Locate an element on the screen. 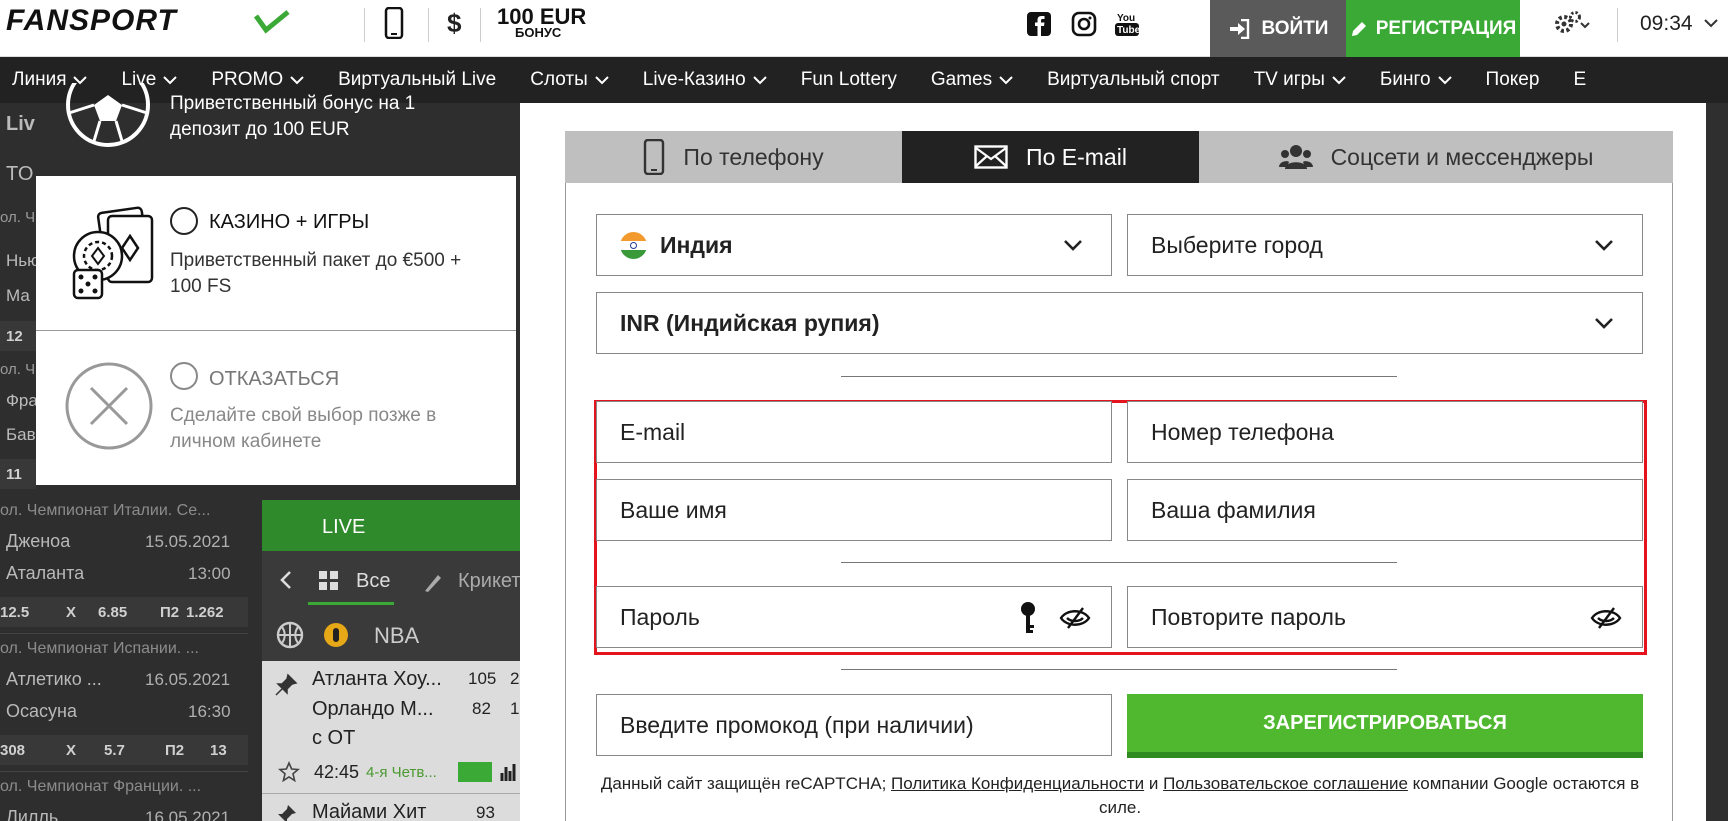 Image resolution: width=1728 pixels, height=821 pixels. youtube-icon: YouTube is located at coordinates (1127, 24).